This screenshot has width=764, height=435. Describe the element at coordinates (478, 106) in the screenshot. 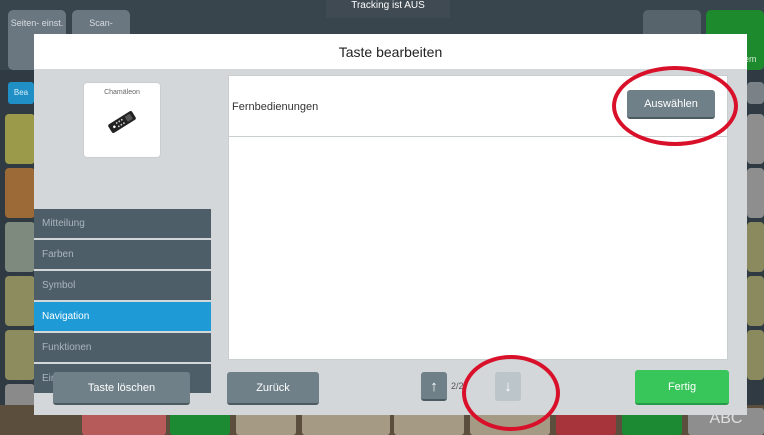

I see `list-item: Fernbedienungen Auswählen` at that location.